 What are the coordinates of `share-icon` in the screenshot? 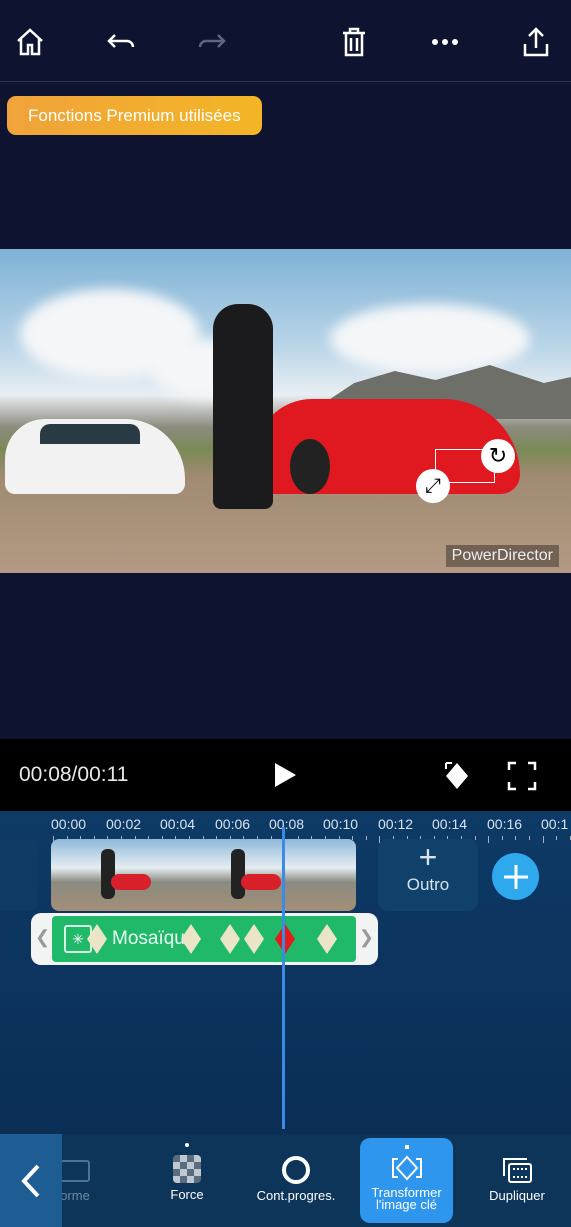 It's located at (536, 42).